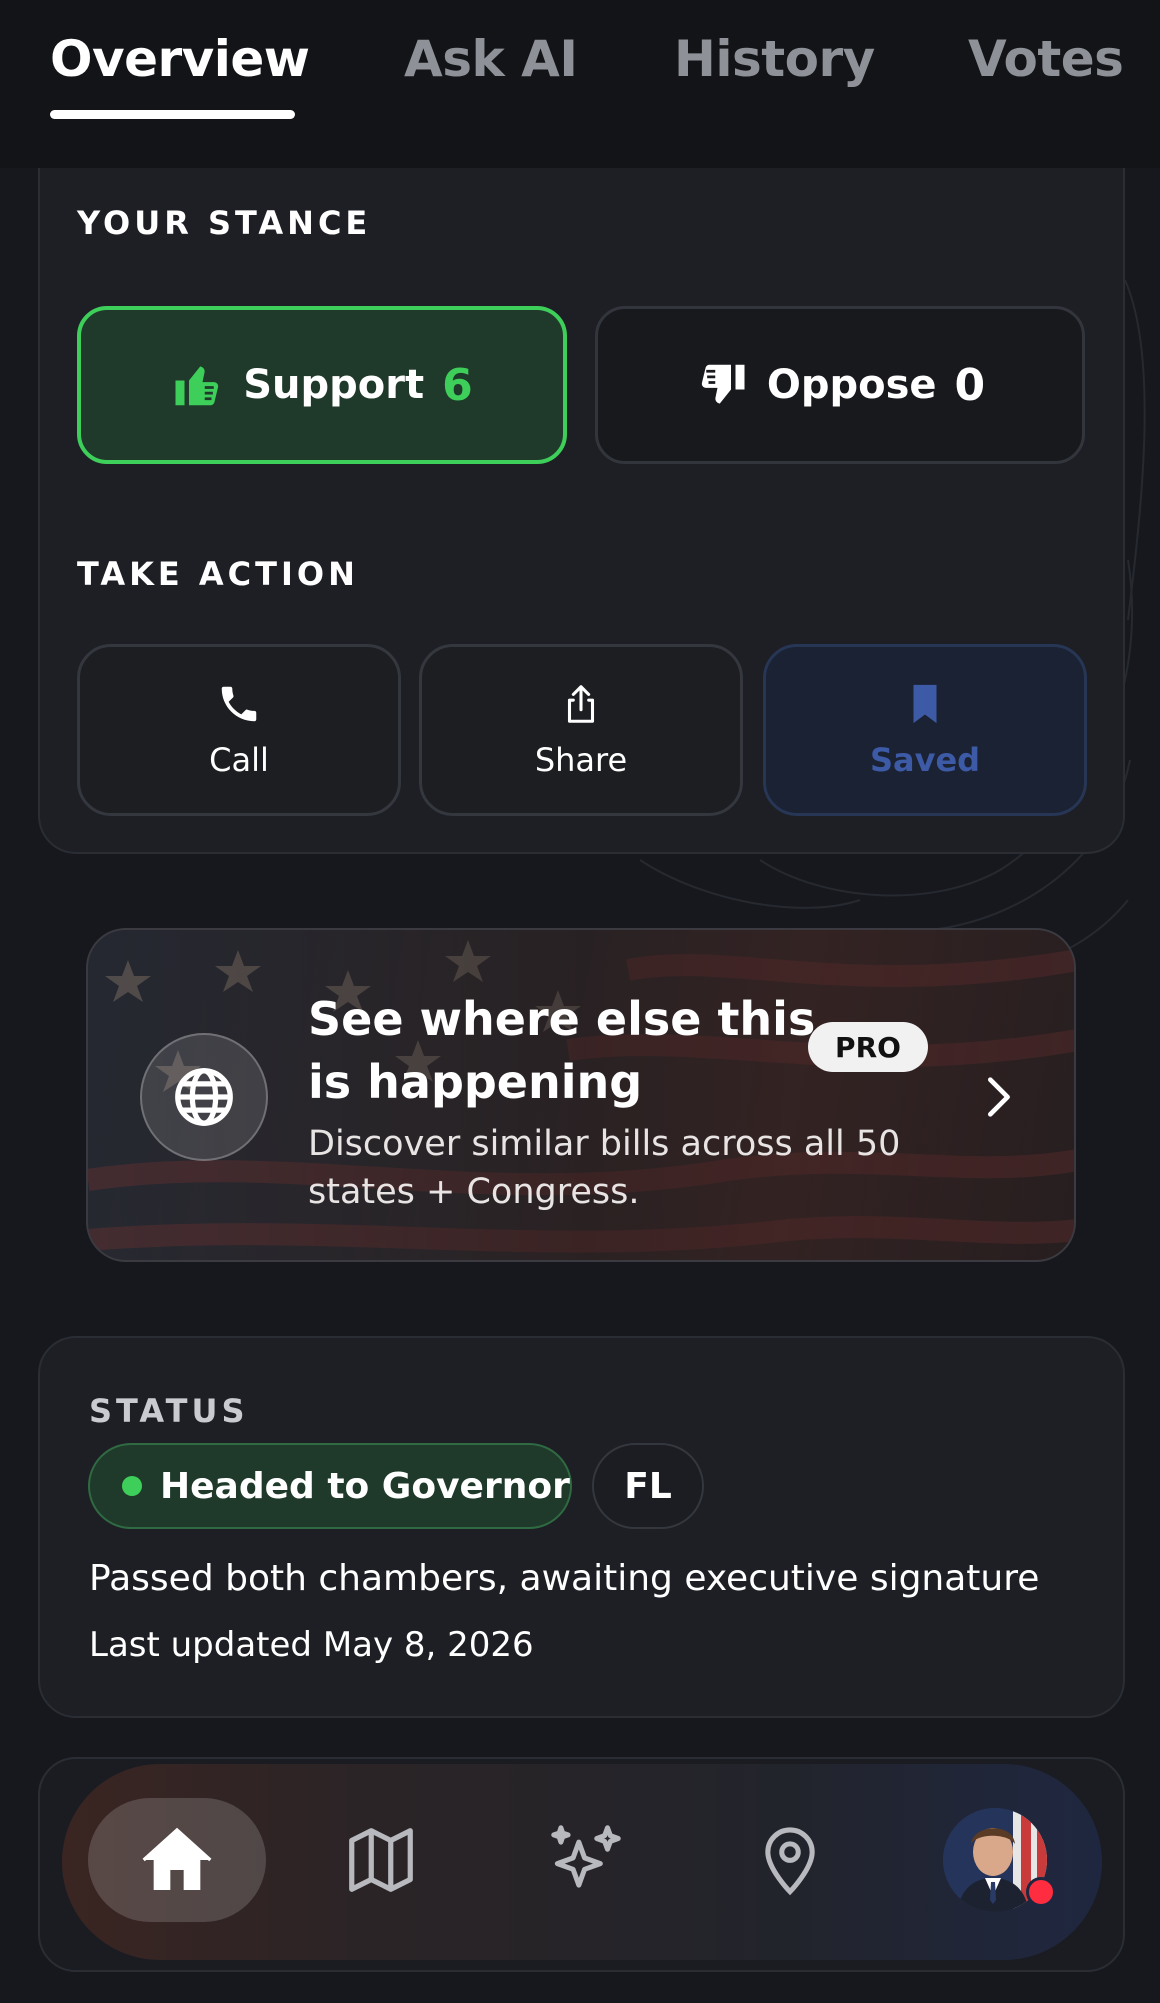 The width and height of the screenshot is (1160, 2003). What do you see at coordinates (169, 1411) in the screenshot?
I see `status-heading: STATUS` at bounding box center [169, 1411].